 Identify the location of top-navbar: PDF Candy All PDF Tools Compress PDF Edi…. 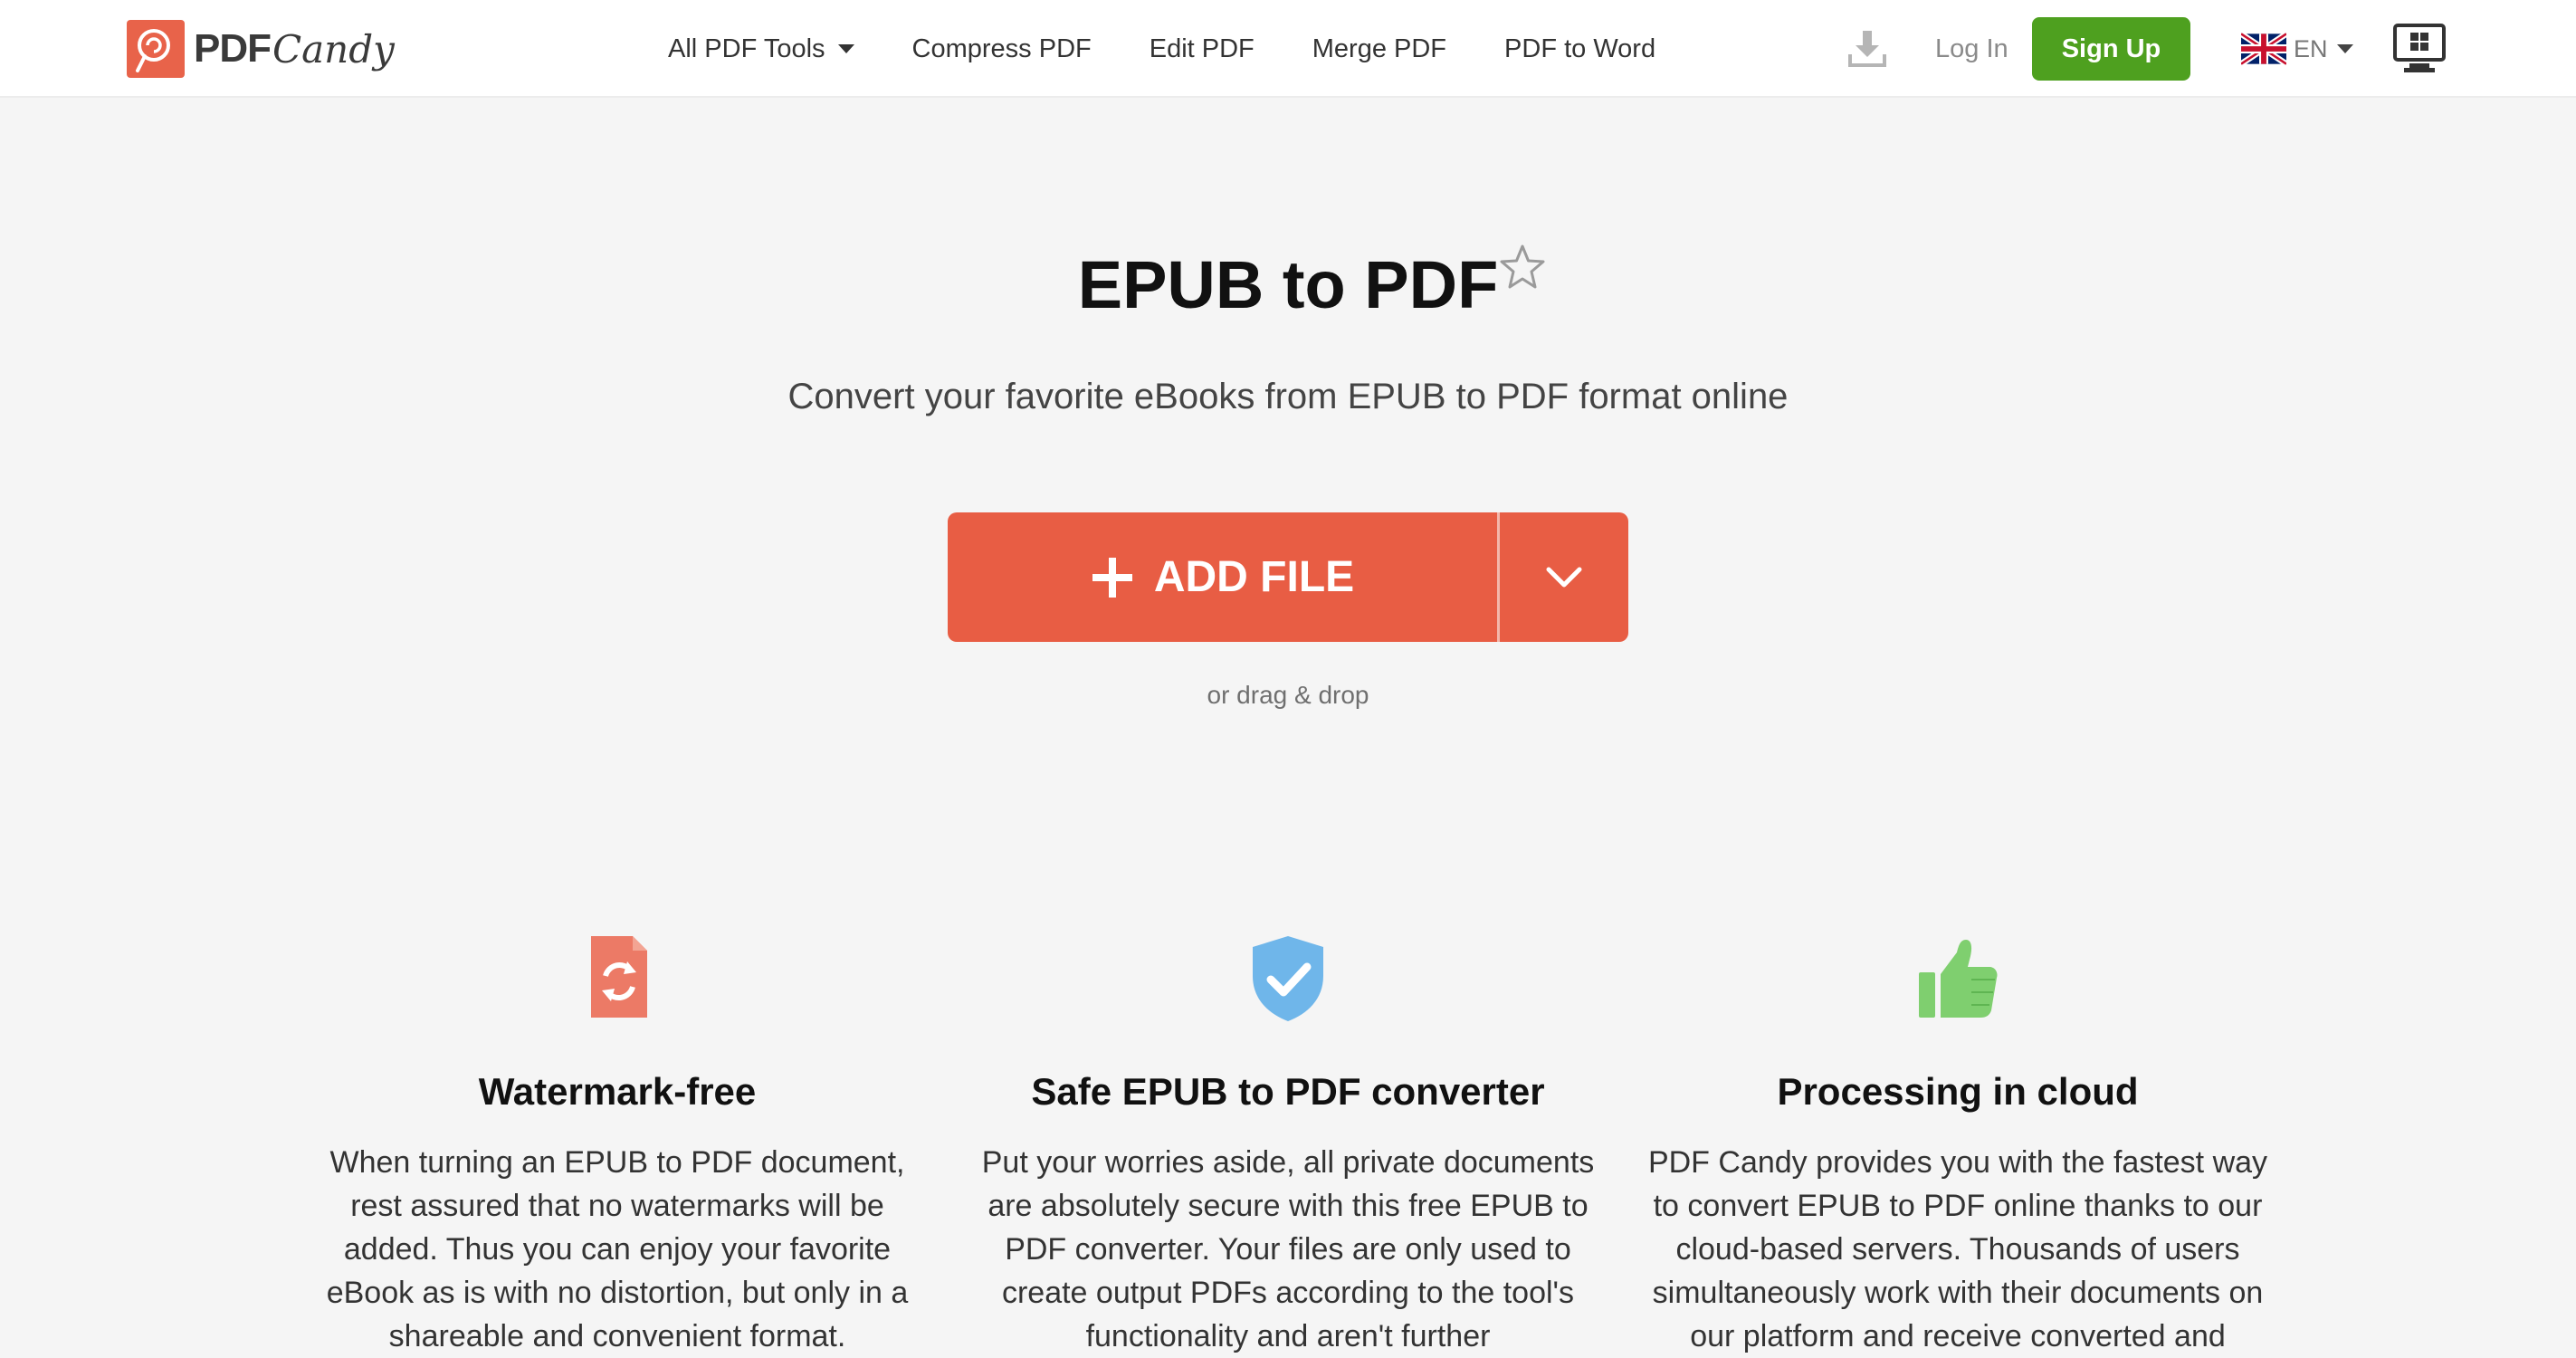
(1288, 49).